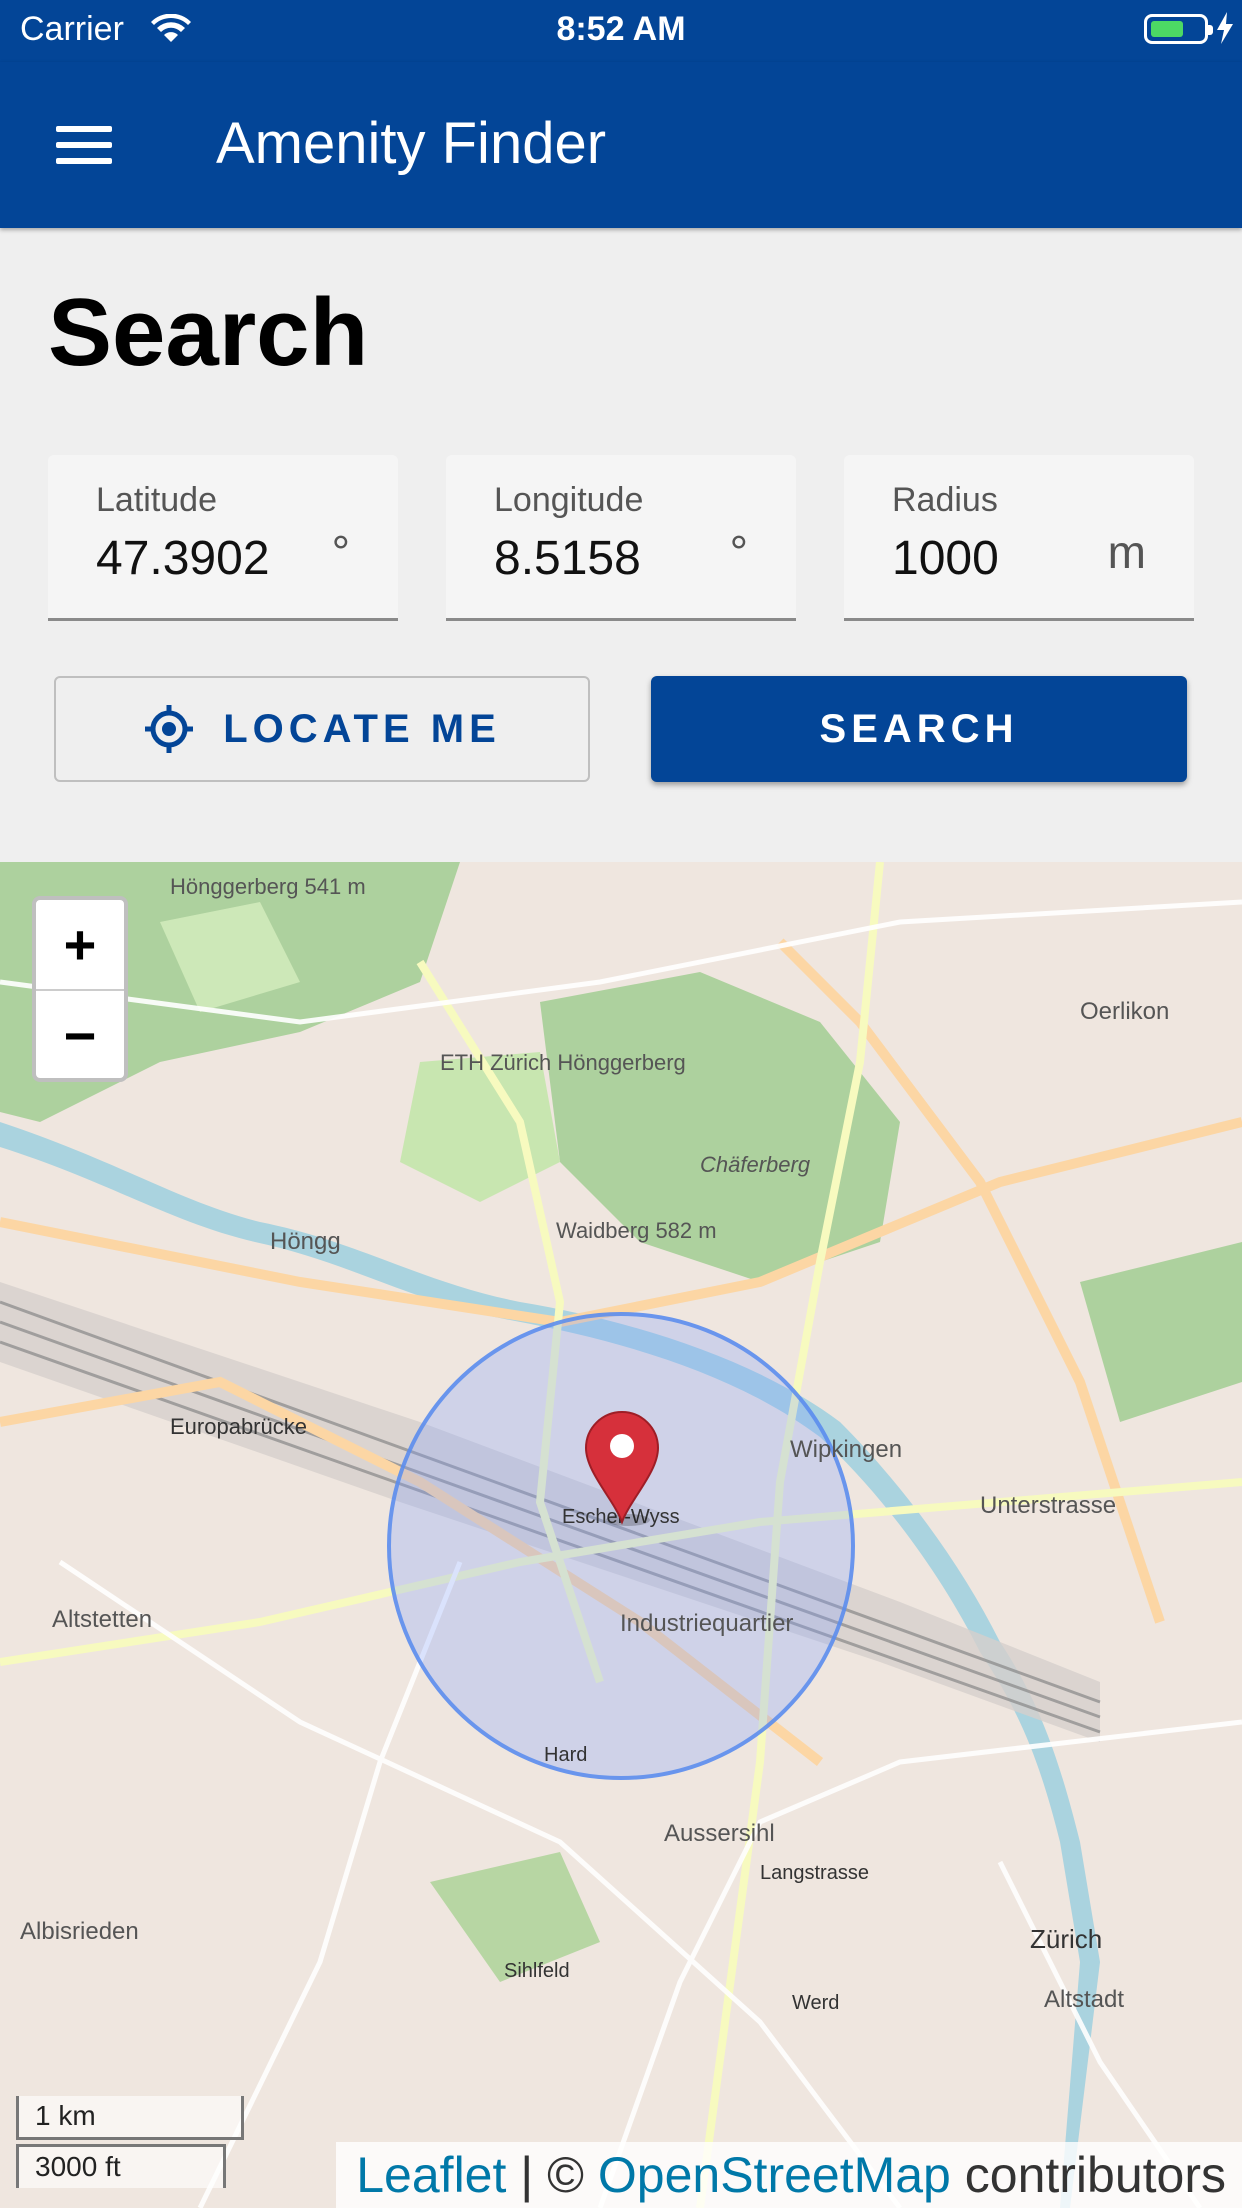 This screenshot has height=2208, width=1242. I want to click on crosshair-icon, so click(169, 729).